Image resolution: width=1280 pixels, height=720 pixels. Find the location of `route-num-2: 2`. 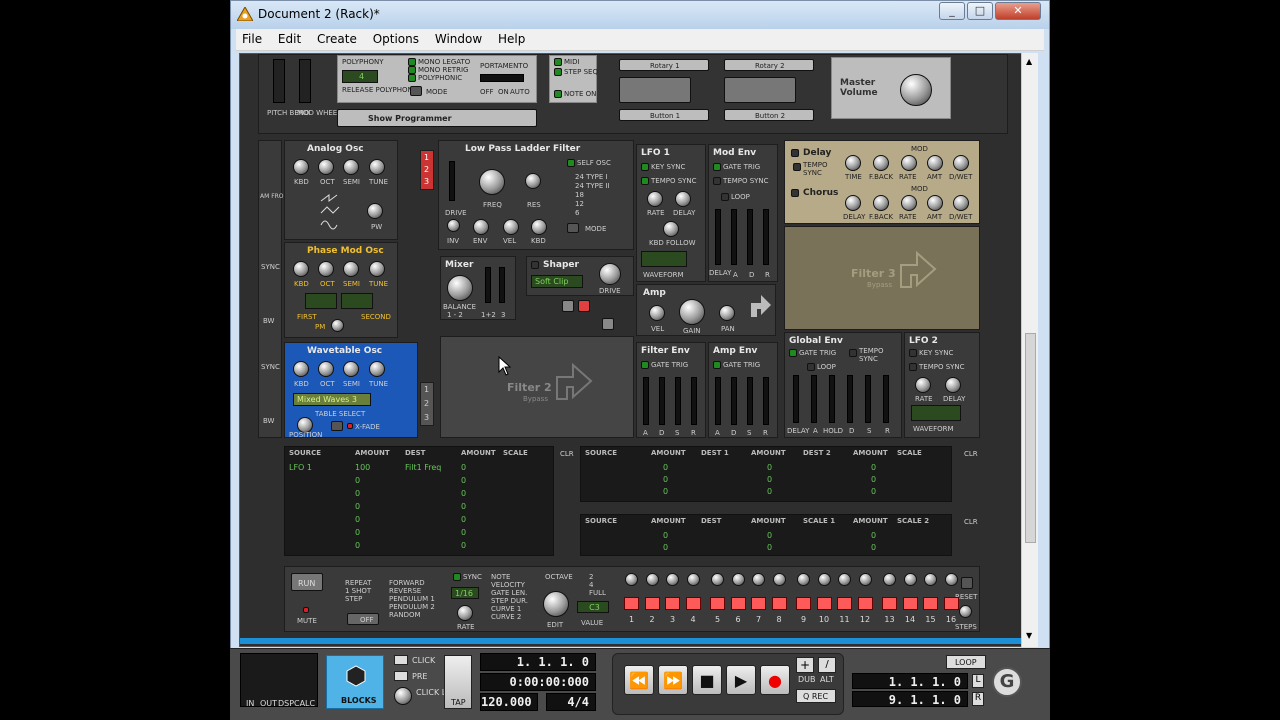

route-num-2: 2 is located at coordinates (426, 169).